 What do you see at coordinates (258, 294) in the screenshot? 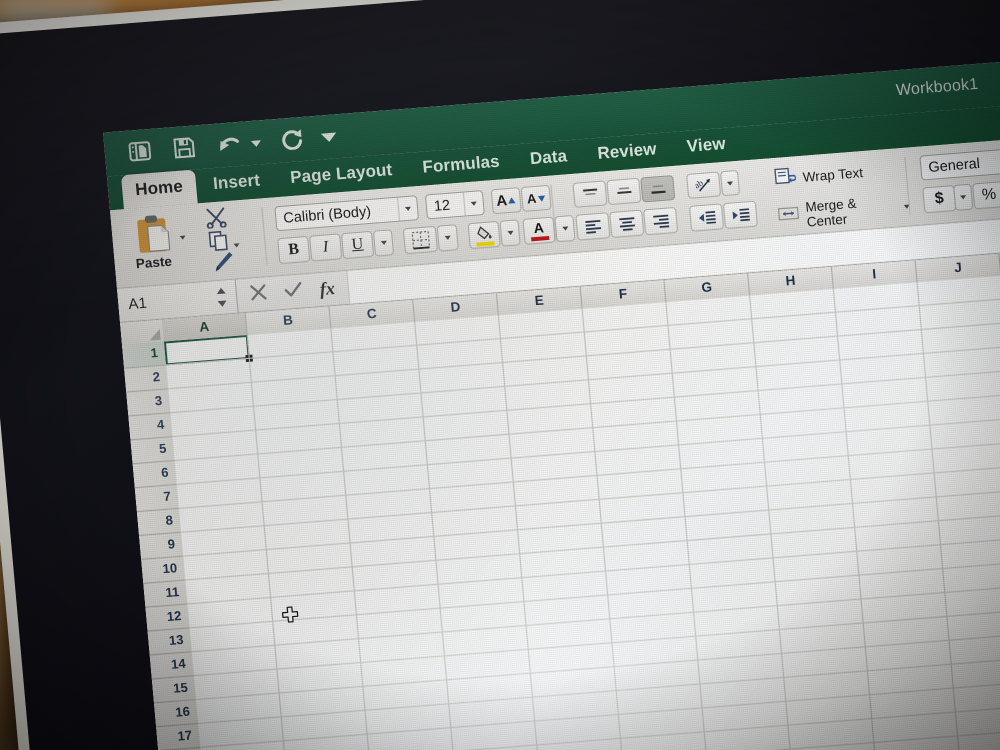
I see `cancel-formula-icon` at bounding box center [258, 294].